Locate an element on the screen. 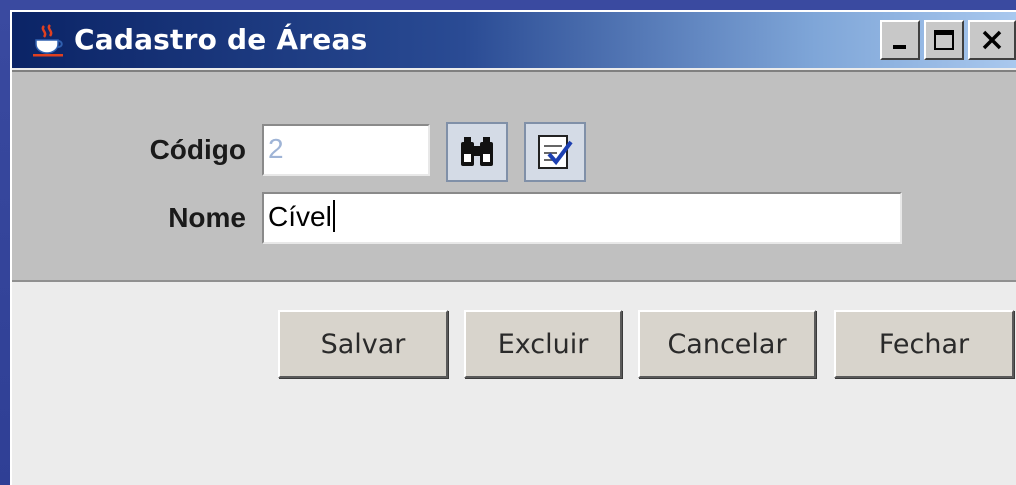 This screenshot has width=1016, height=485. text-caret is located at coordinates (333, 216).